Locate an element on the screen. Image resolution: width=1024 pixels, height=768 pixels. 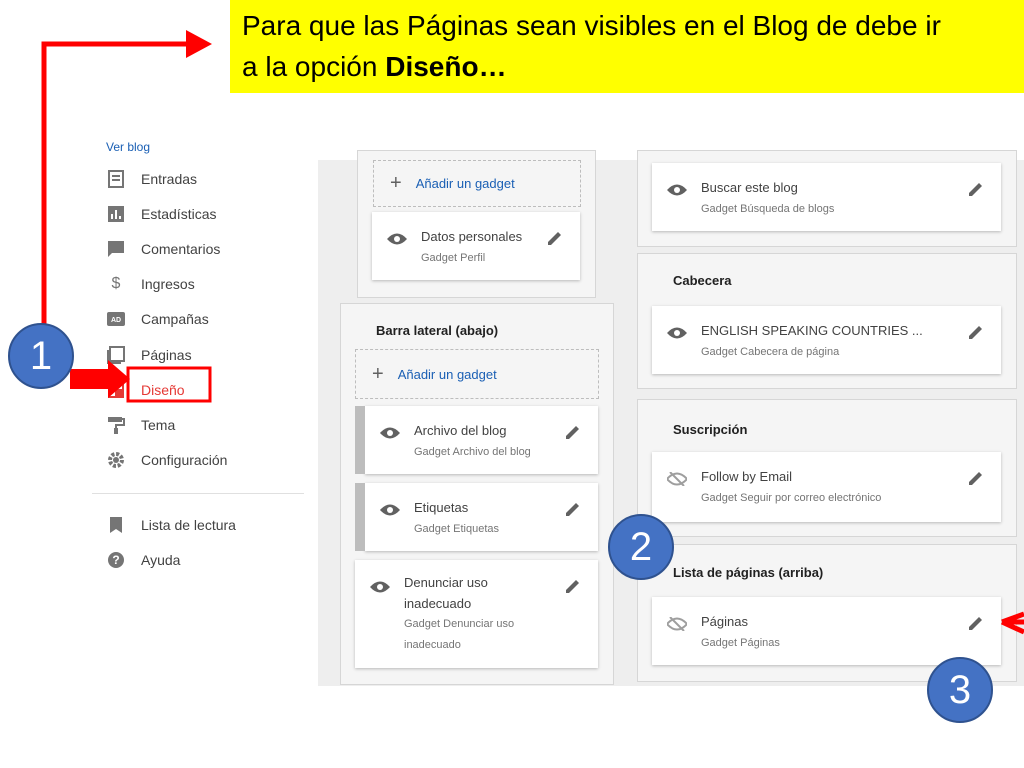
step-badge-2: 2 is located at coordinates (641, 547).